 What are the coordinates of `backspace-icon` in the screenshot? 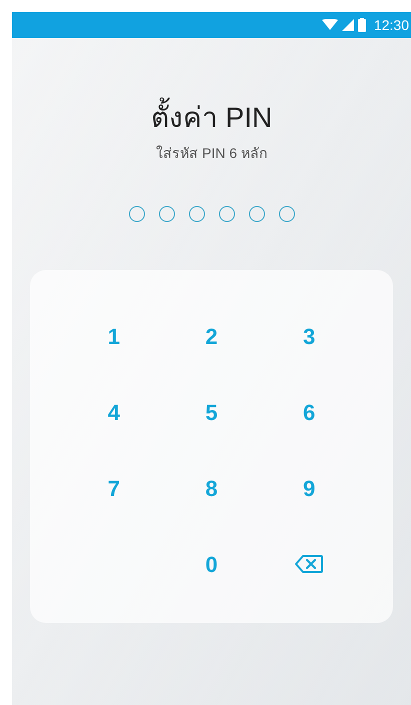 It's located at (309, 564).